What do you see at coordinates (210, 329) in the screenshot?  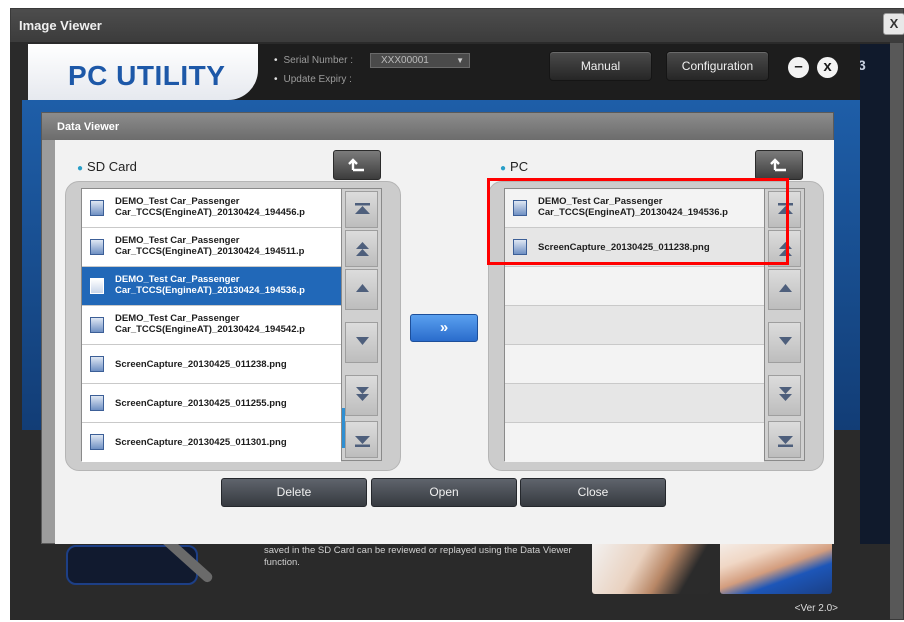 I see `file-name-line2: Car_TCCS(EngineAT)_20130424_194542.p` at bounding box center [210, 329].